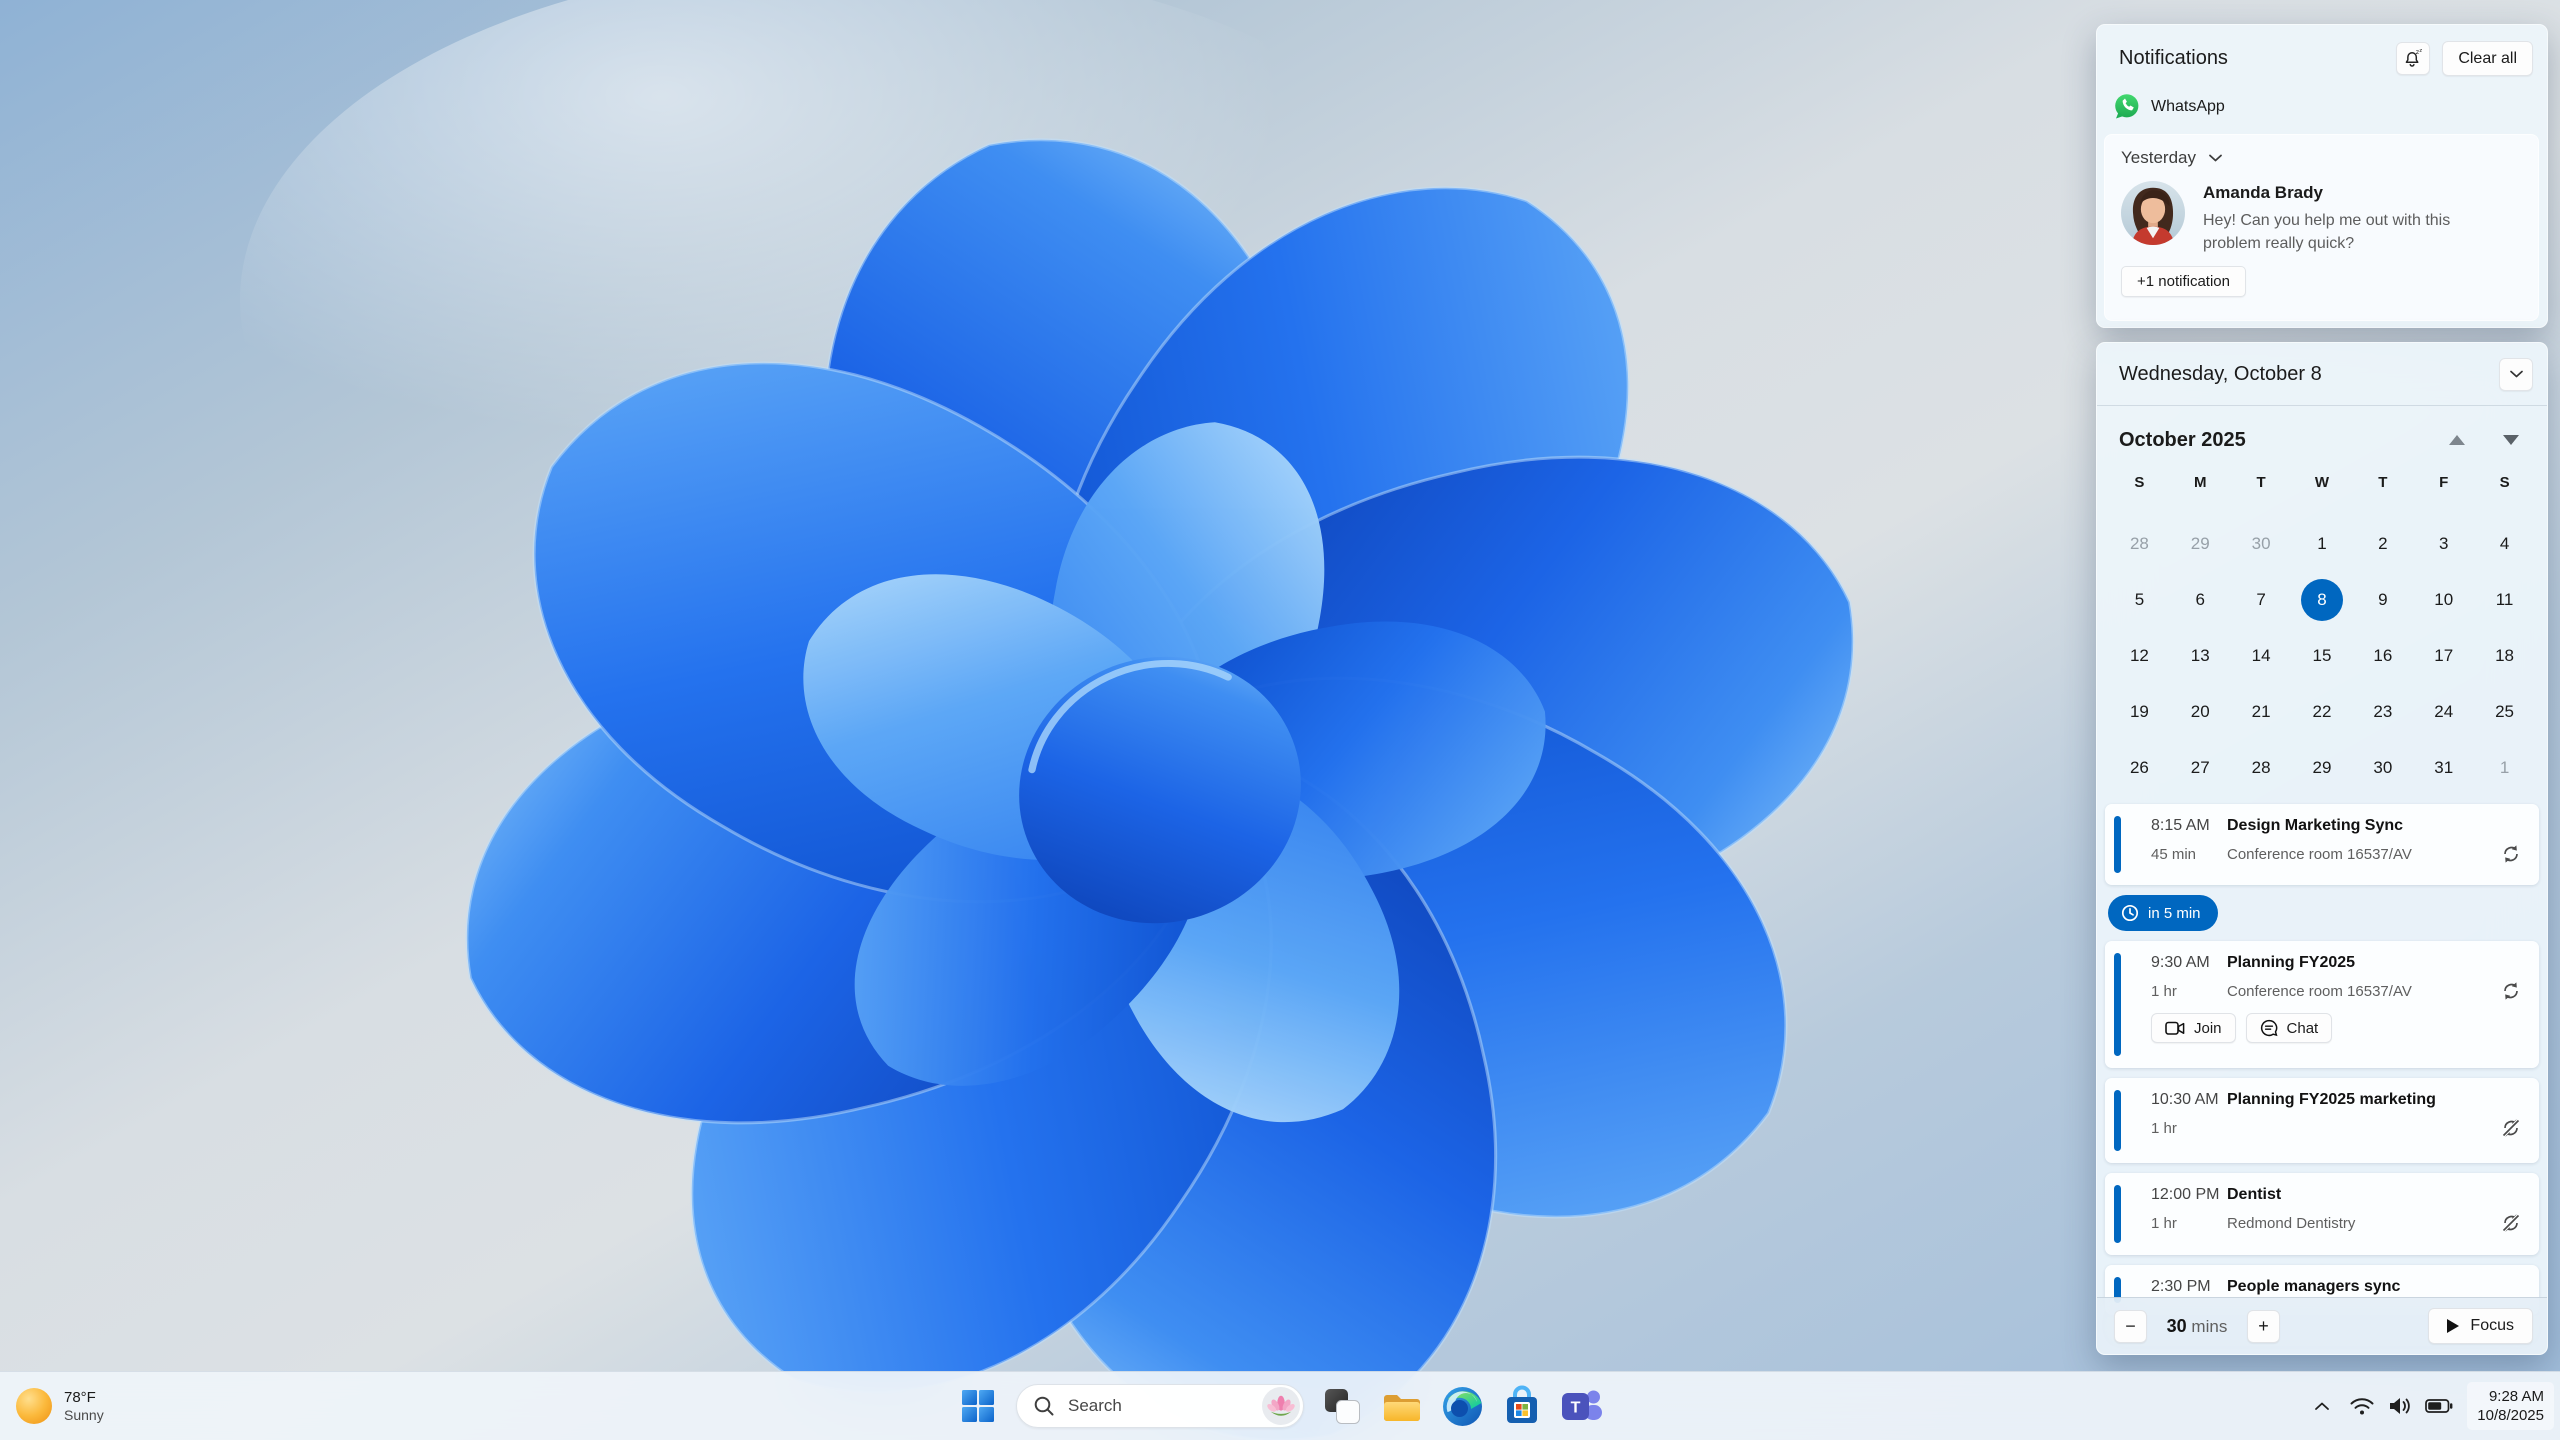  I want to click on microsoft-store-button, so click(1522, 1406).